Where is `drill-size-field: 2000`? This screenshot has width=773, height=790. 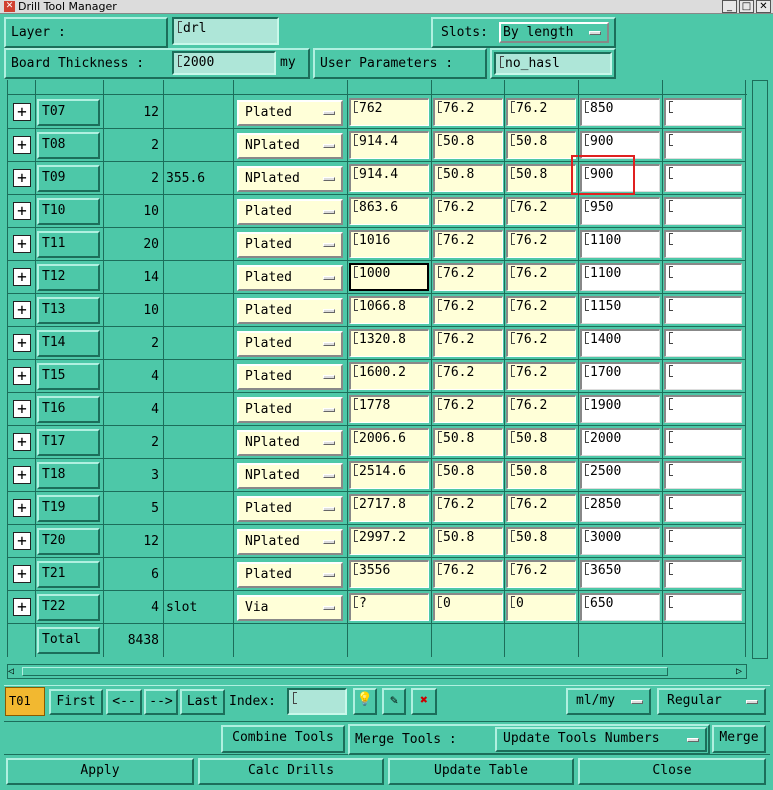
drill-size-field: 2000 is located at coordinates (620, 442).